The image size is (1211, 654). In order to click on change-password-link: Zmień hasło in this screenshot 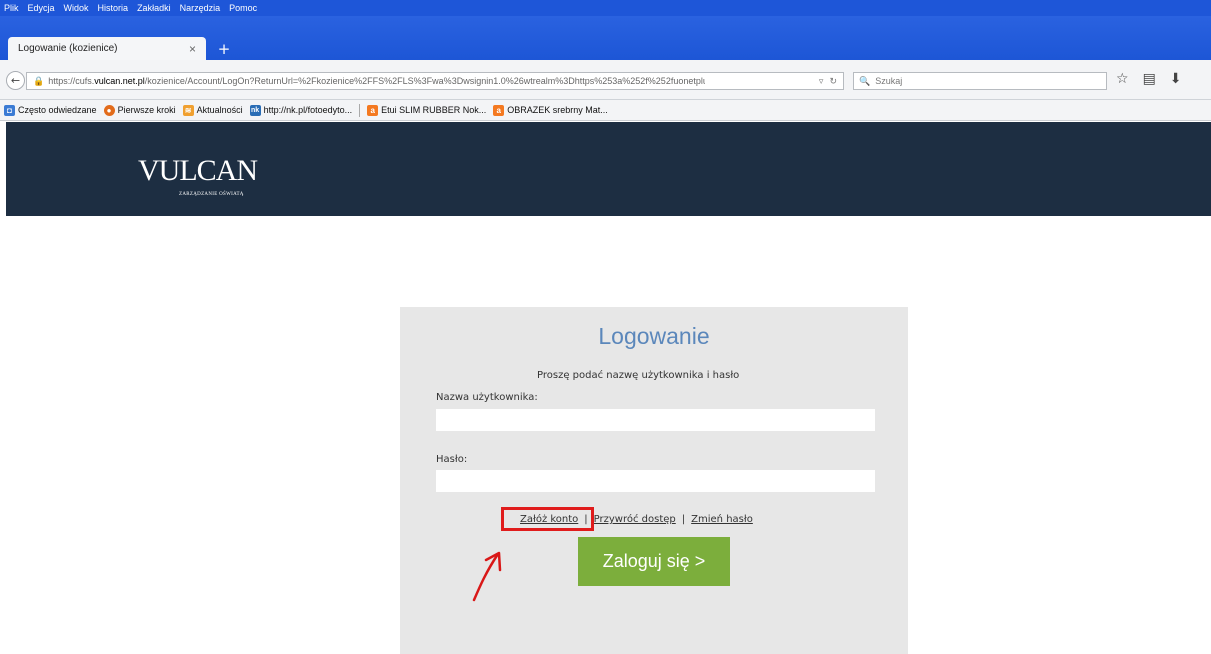, I will do `click(722, 519)`.